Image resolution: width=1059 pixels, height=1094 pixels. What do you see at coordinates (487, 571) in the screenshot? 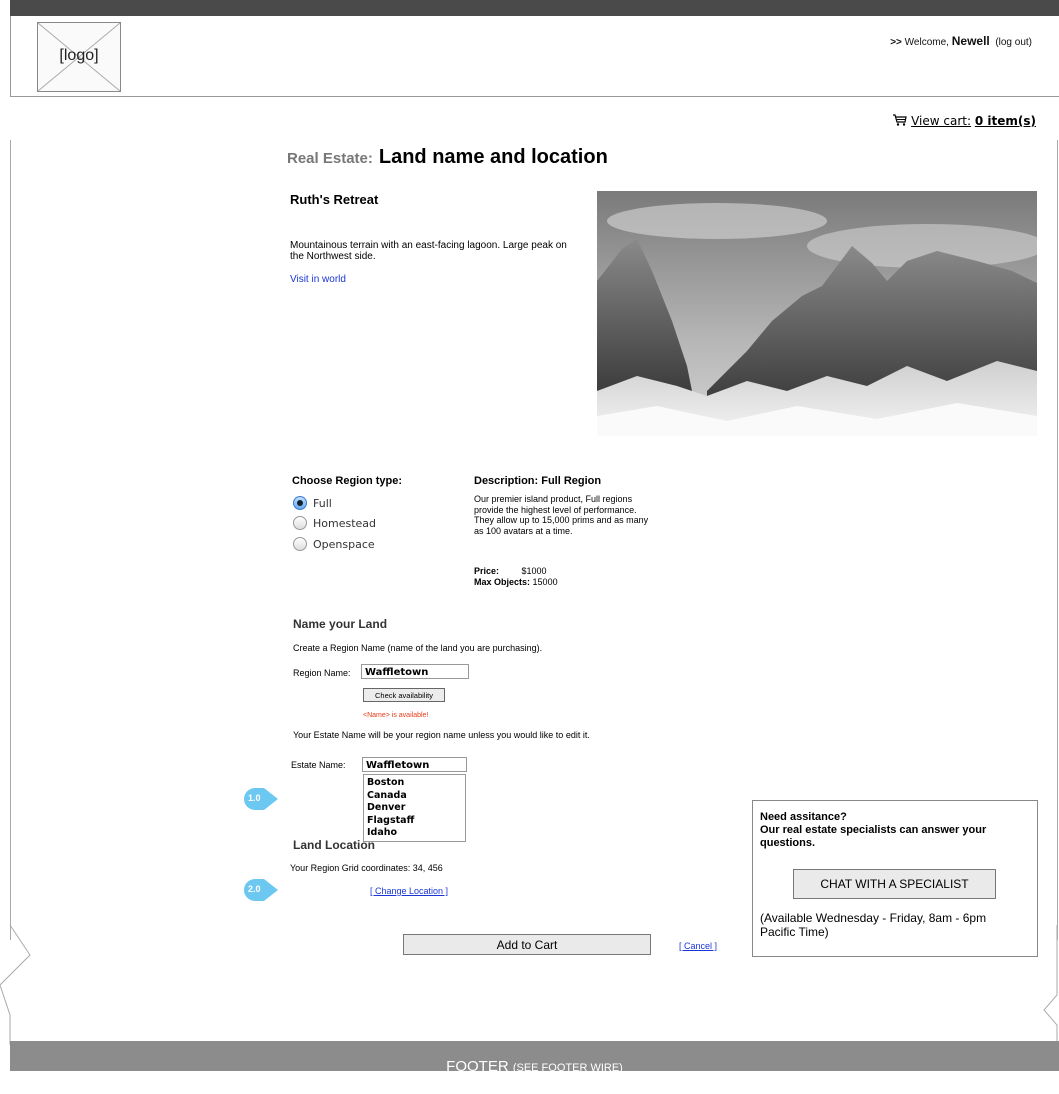
I see `price-label: Price:` at bounding box center [487, 571].